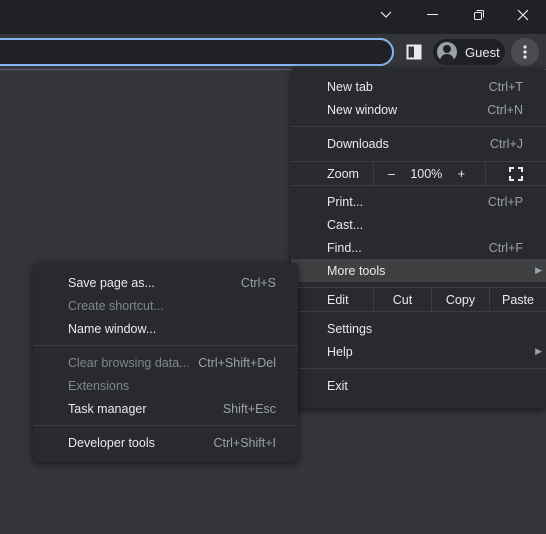  I want to click on profile-button: Guest, so click(469, 52).